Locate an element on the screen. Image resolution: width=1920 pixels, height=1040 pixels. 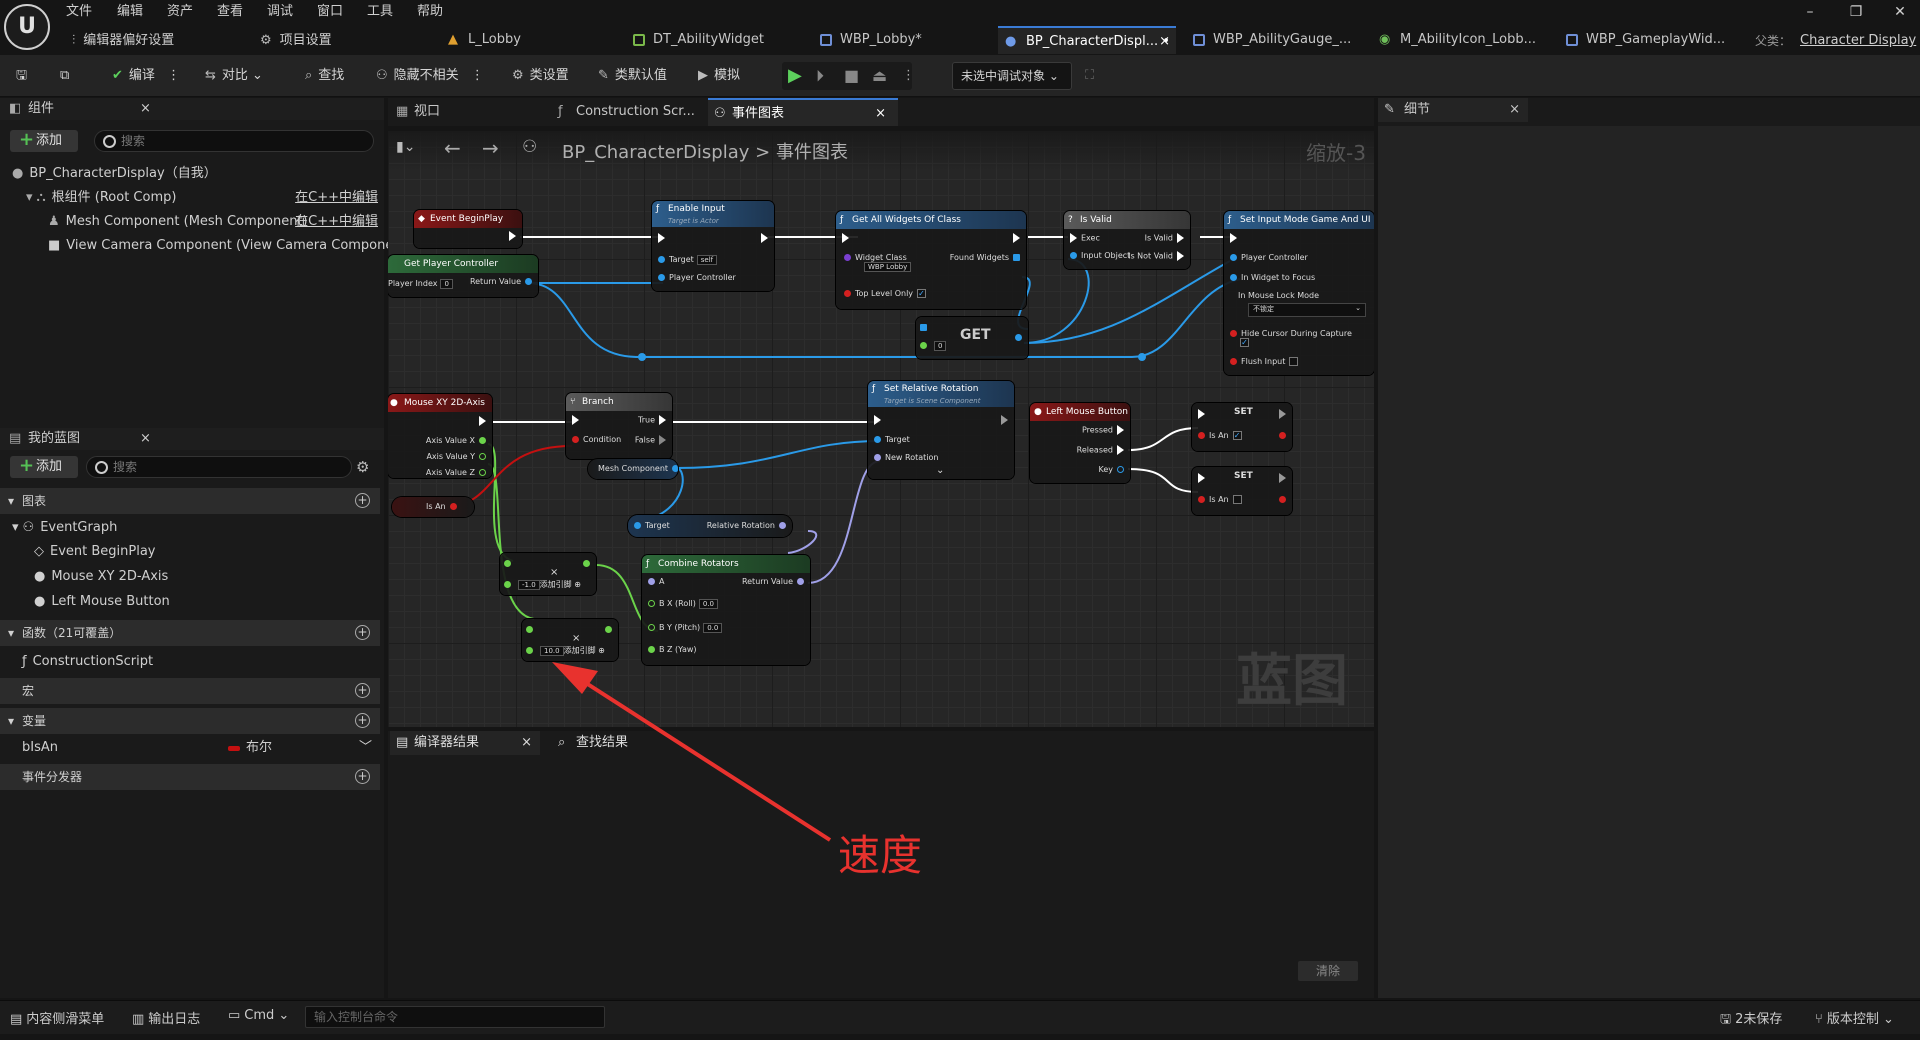
unsaved-button: 🖫 2未保存 is located at coordinates (1751, 1020).